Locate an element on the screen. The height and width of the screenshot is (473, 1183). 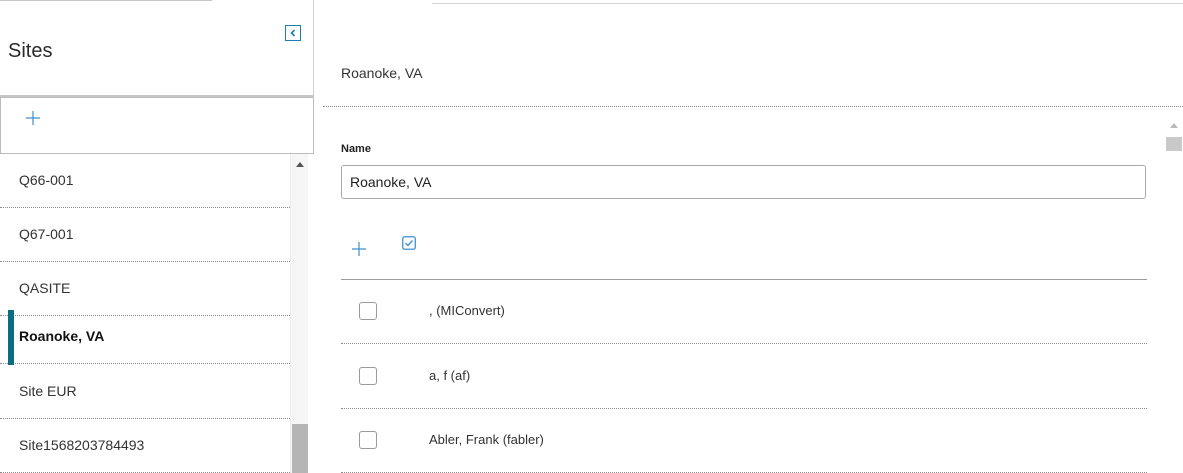
table-row: a, f (af) is located at coordinates (744, 377).